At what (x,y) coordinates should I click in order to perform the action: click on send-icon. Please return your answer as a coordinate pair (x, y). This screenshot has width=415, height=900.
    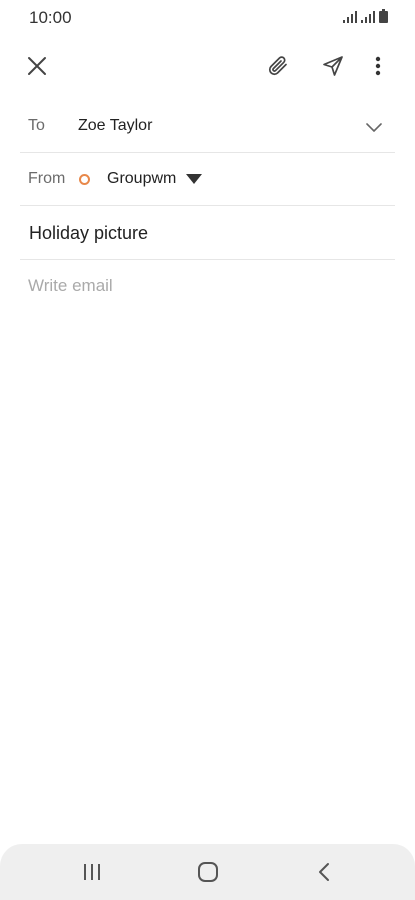
    Looking at the image, I should click on (333, 66).